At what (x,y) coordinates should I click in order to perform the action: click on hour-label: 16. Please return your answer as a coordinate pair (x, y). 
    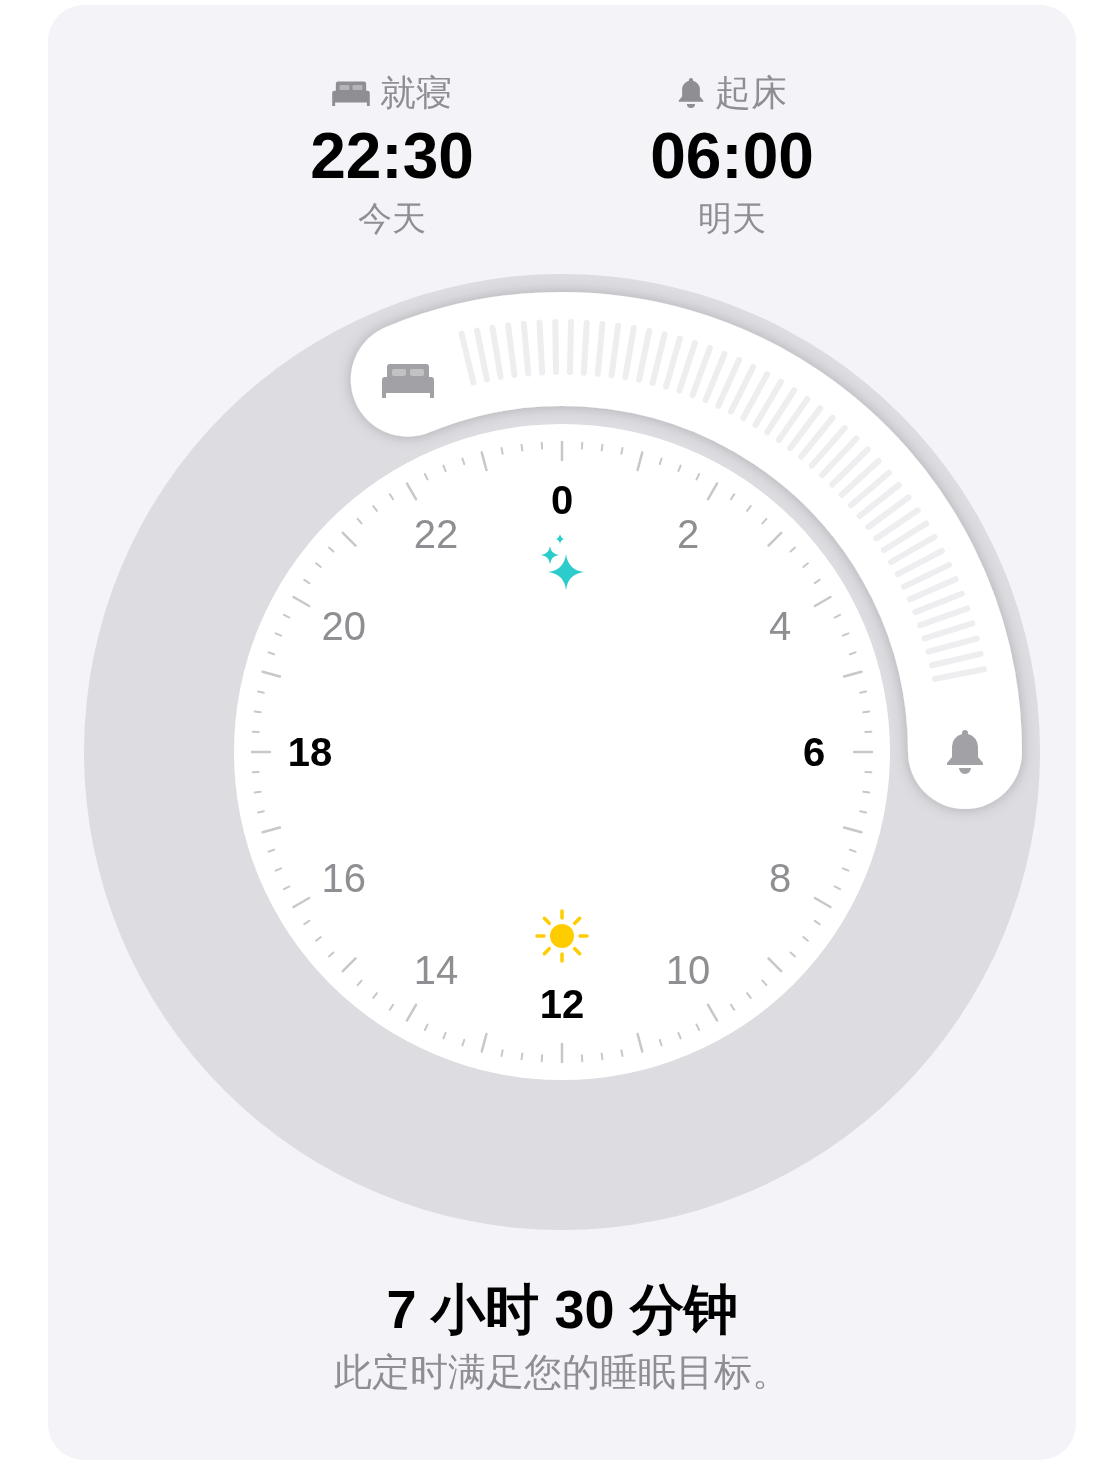
    Looking at the image, I should click on (343, 878).